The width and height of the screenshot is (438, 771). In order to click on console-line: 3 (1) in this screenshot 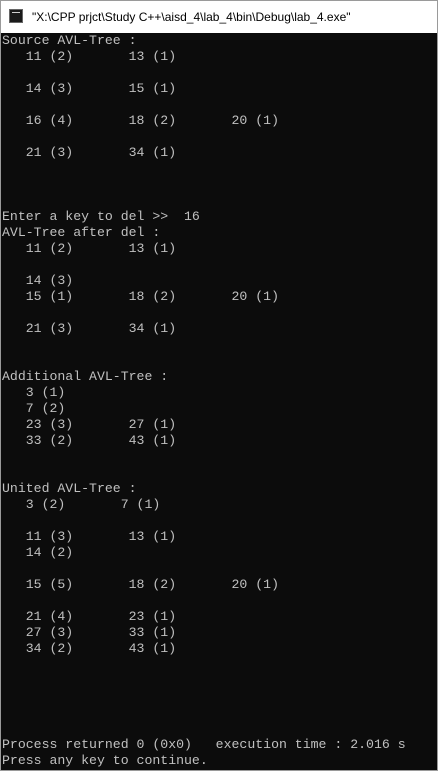, I will do `click(34, 392)`.